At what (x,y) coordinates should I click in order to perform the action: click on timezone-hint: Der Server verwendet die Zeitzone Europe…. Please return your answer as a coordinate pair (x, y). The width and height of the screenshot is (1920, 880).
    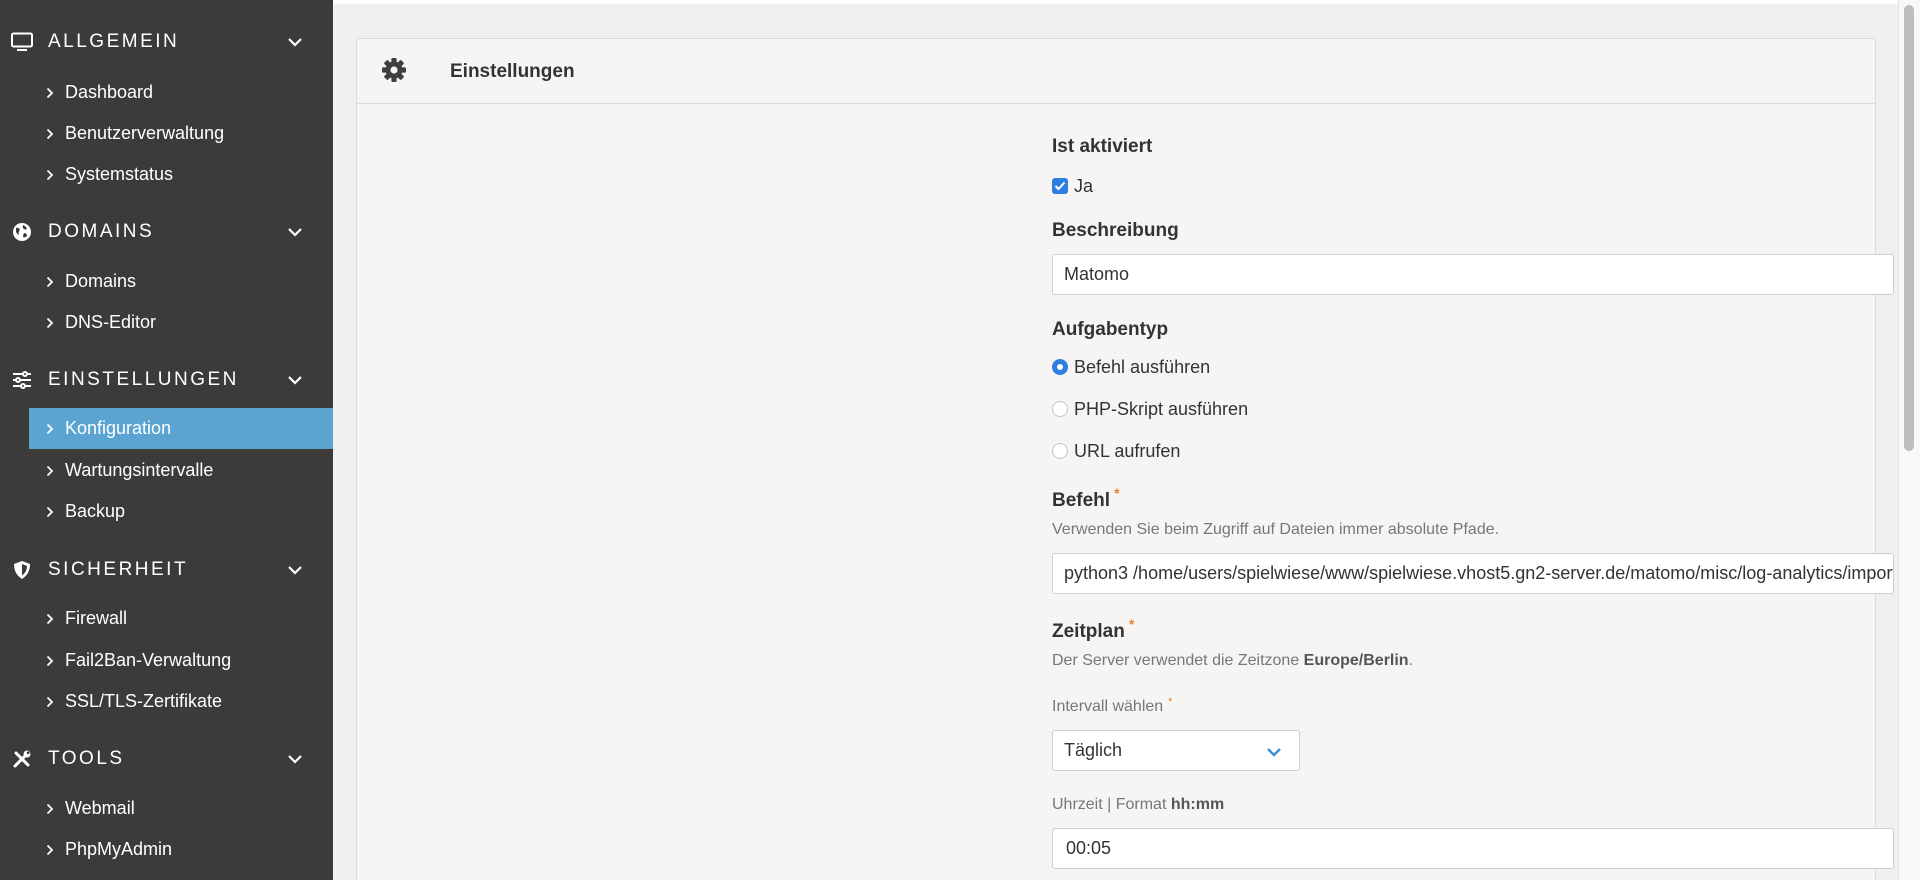
    Looking at the image, I should click on (1232, 661).